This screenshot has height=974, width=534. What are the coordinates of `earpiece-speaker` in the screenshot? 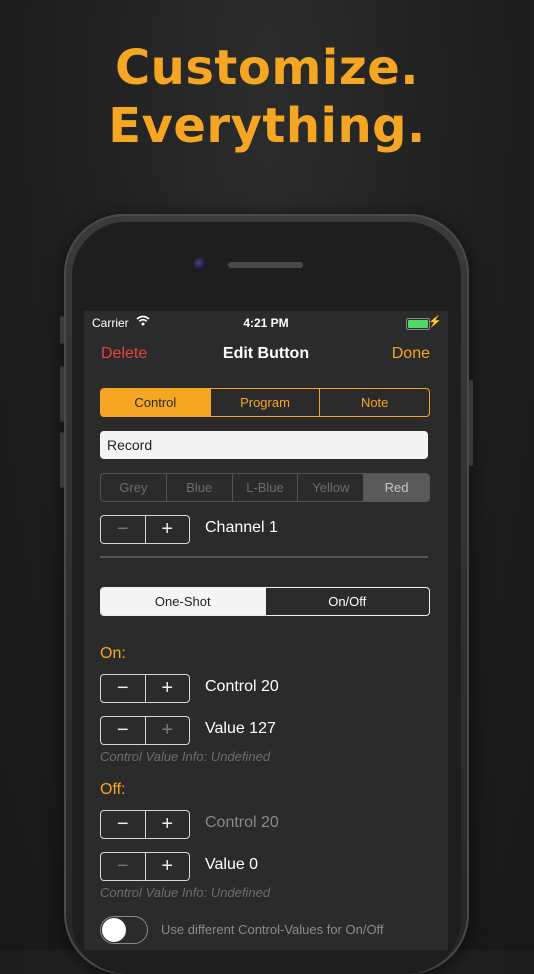 It's located at (265, 265).